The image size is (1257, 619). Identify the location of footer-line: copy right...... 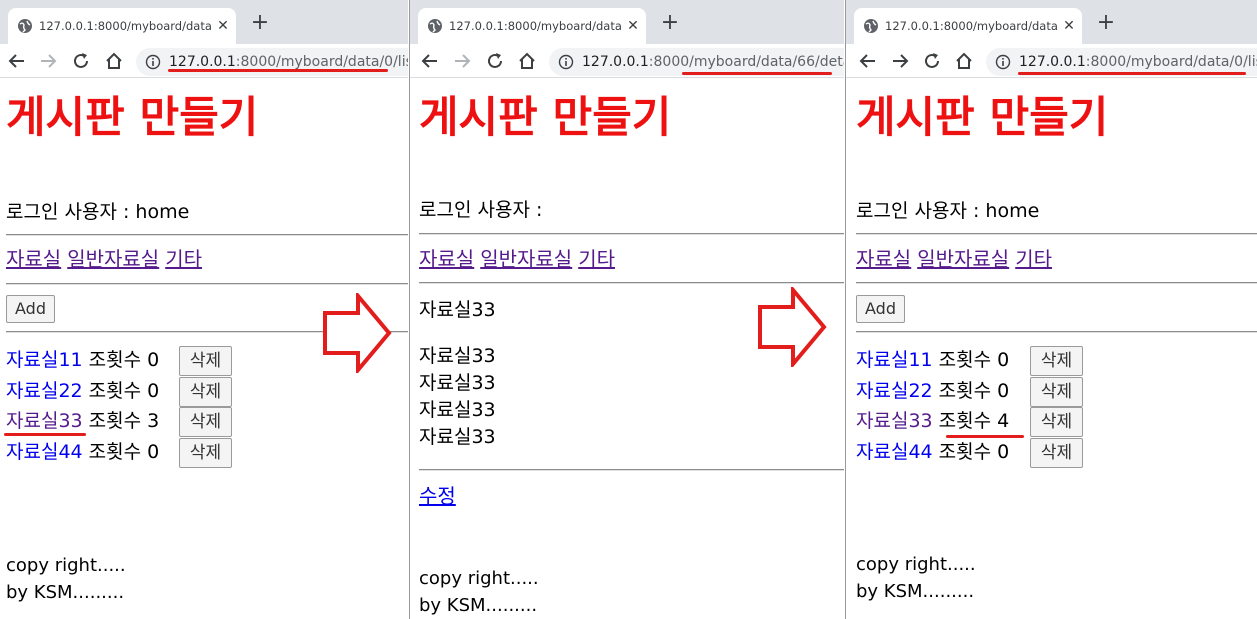
(479, 578).